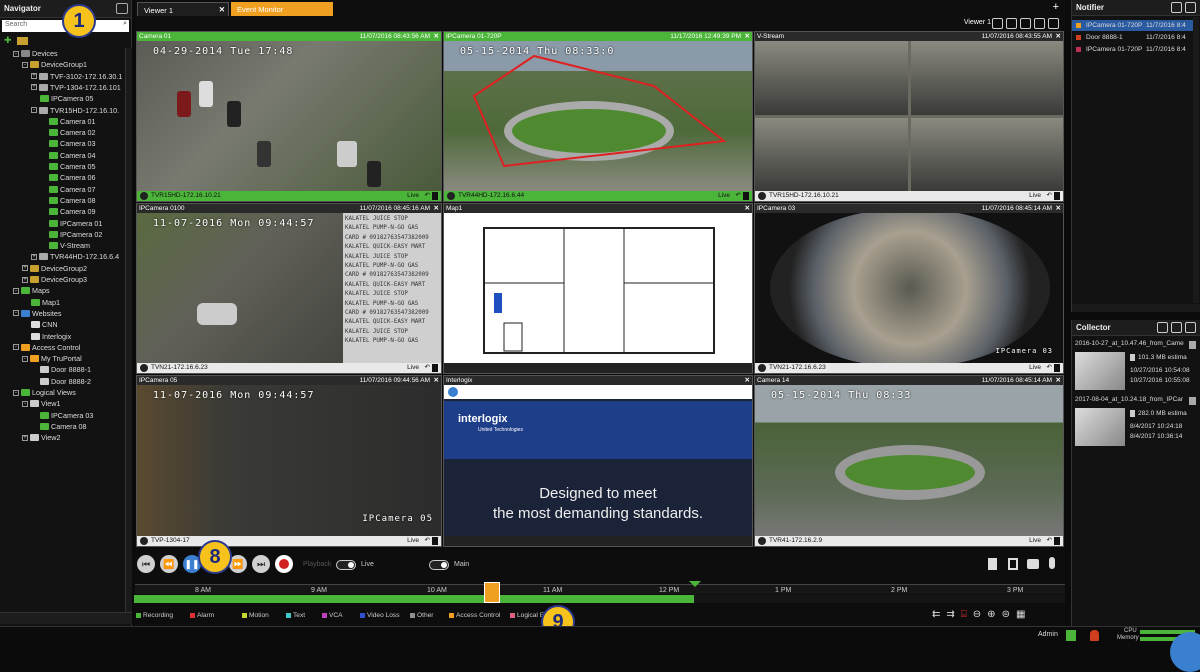 This screenshot has height=672, width=1200. I want to click on tree-item: IPCamera 03, so click(66, 415).